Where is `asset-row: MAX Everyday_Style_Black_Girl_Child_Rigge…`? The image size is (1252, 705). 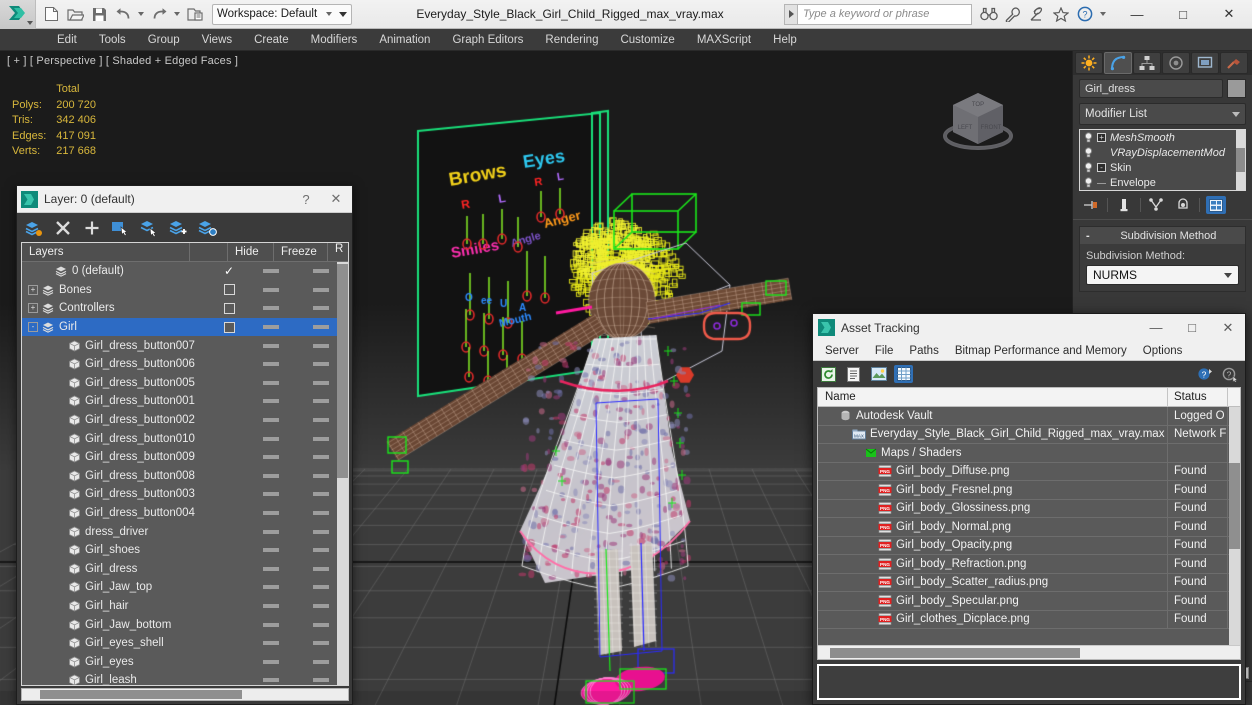 asset-row: MAX Everyday_Style_Black_Girl_Child_Rigge… is located at coordinates (1029, 434).